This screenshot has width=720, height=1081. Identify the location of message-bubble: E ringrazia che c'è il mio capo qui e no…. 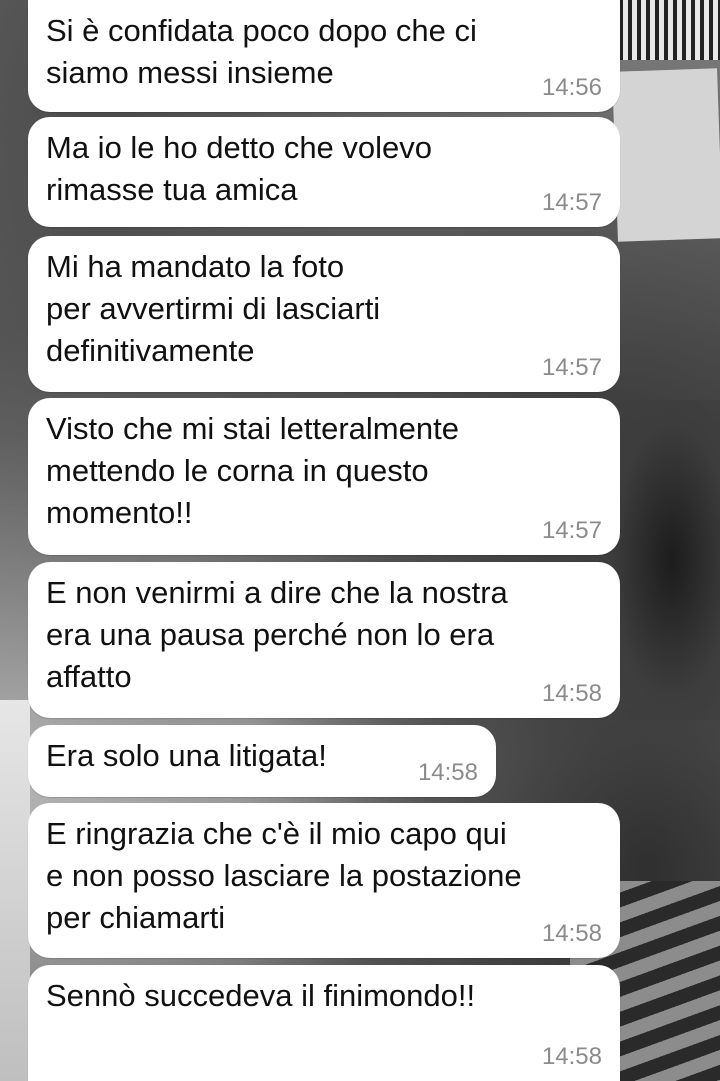
(324, 880).